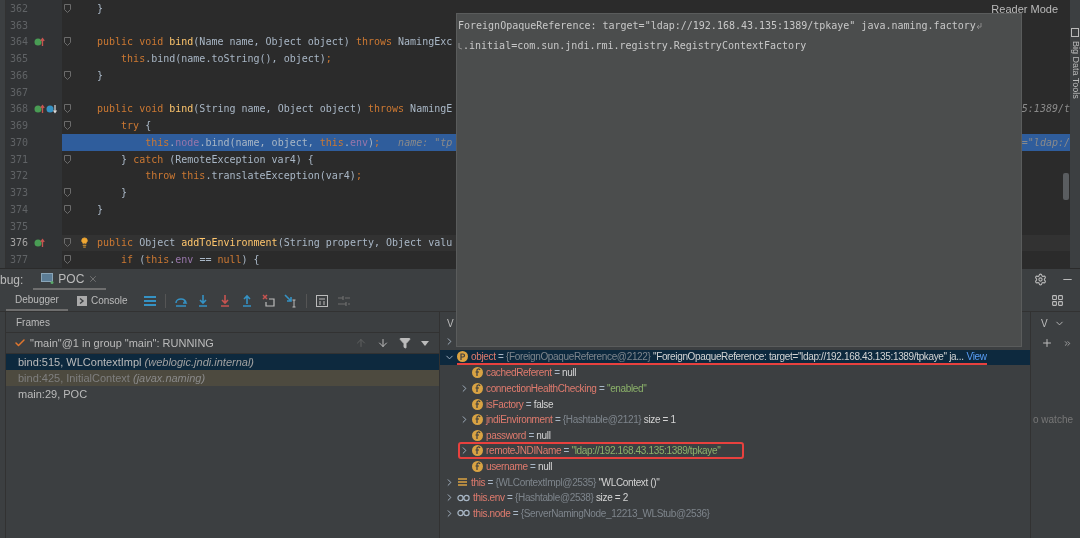 The width and height of the screenshot is (1080, 538). What do you see at coordinates (1045, 109) in the screenshot?
I see `inline-value-hint: 5:1389/t` at bounding box center [1045, 109].